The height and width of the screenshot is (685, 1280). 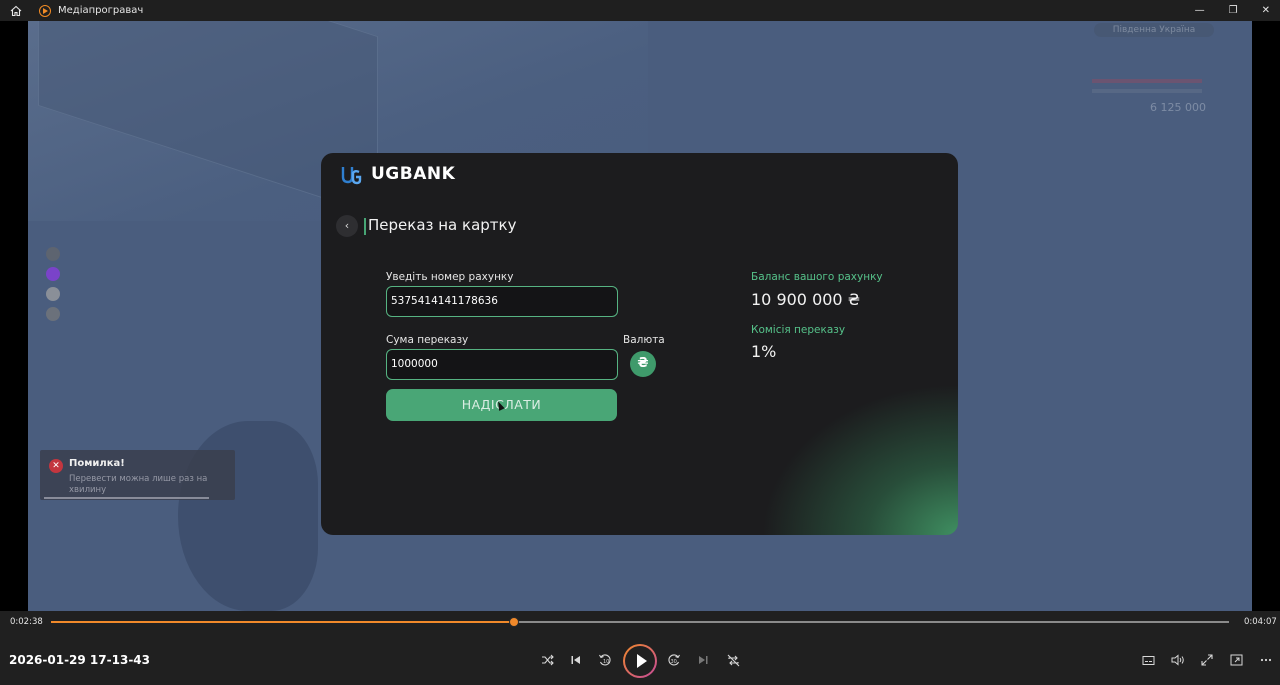 I want to click on elapsed-time: 0:02:38, so click(x=26, y=622).